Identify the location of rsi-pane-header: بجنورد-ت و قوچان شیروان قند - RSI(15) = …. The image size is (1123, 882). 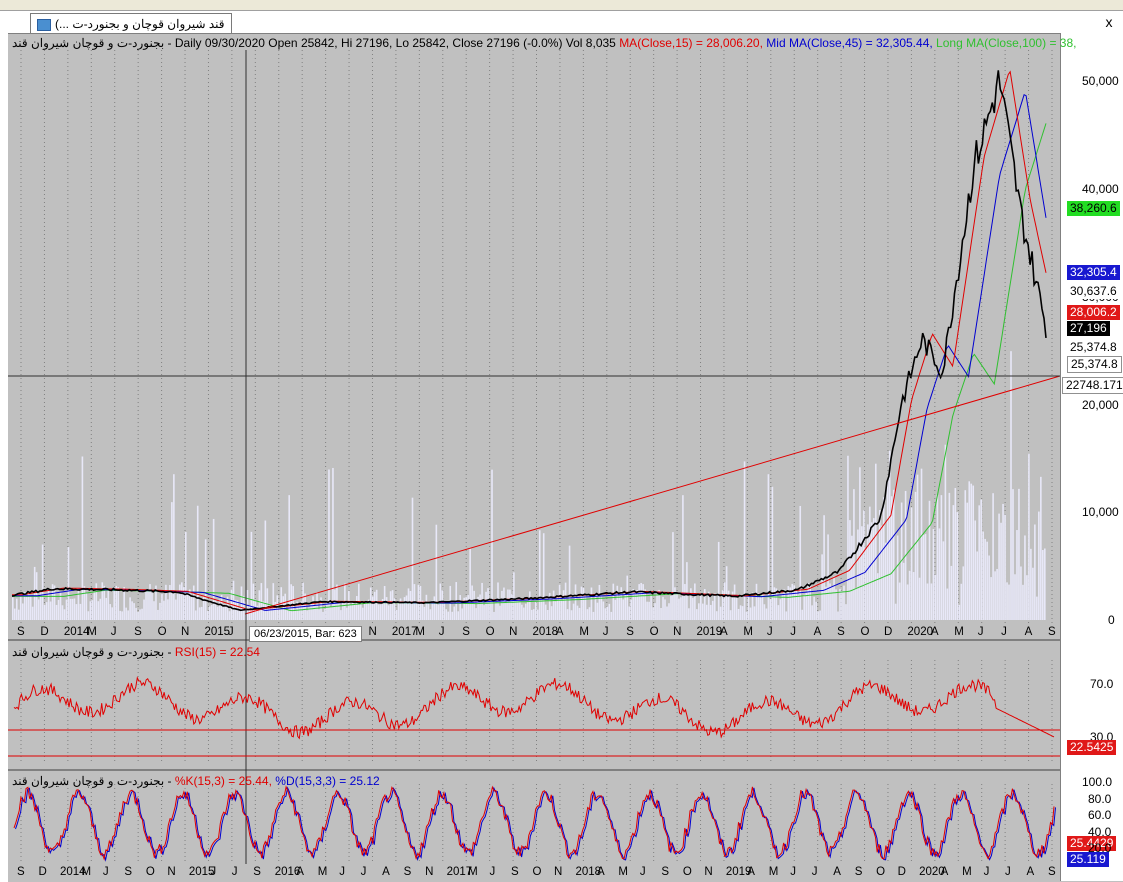
(136, 652).